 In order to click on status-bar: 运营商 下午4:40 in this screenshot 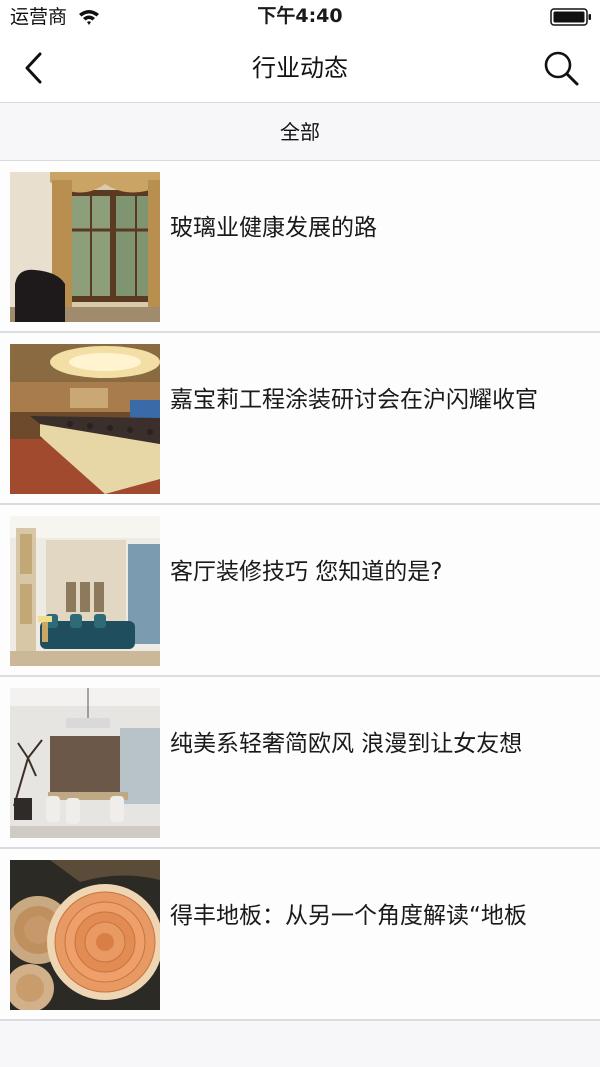, I will do `click(300, 17)`.